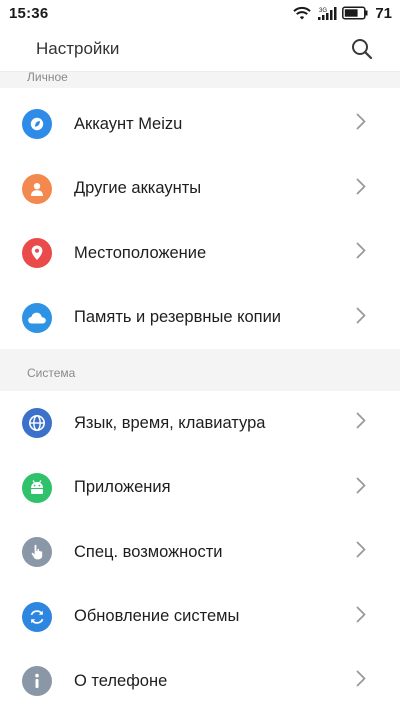  I want to click on battery-icon, so click(355, 13).